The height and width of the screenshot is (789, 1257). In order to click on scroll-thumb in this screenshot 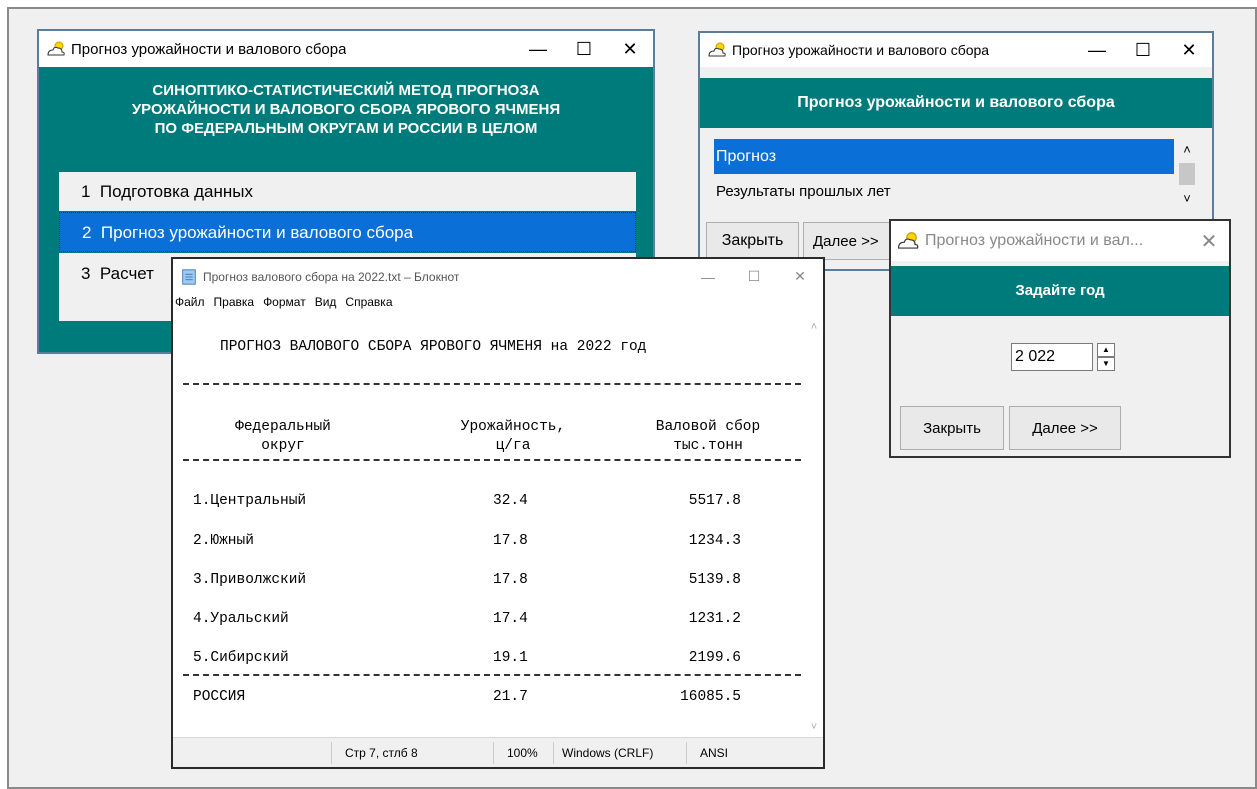, I will do `click(1187, 174)`.